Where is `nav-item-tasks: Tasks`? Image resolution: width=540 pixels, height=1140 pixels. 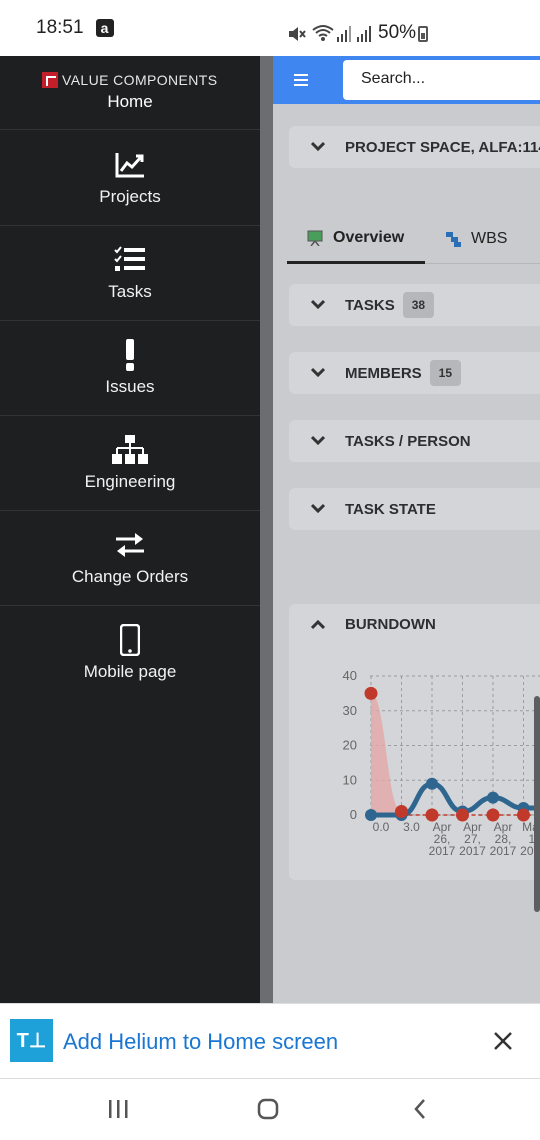
nav-item-tasks: Tasks is located at coordinates (130, 273).